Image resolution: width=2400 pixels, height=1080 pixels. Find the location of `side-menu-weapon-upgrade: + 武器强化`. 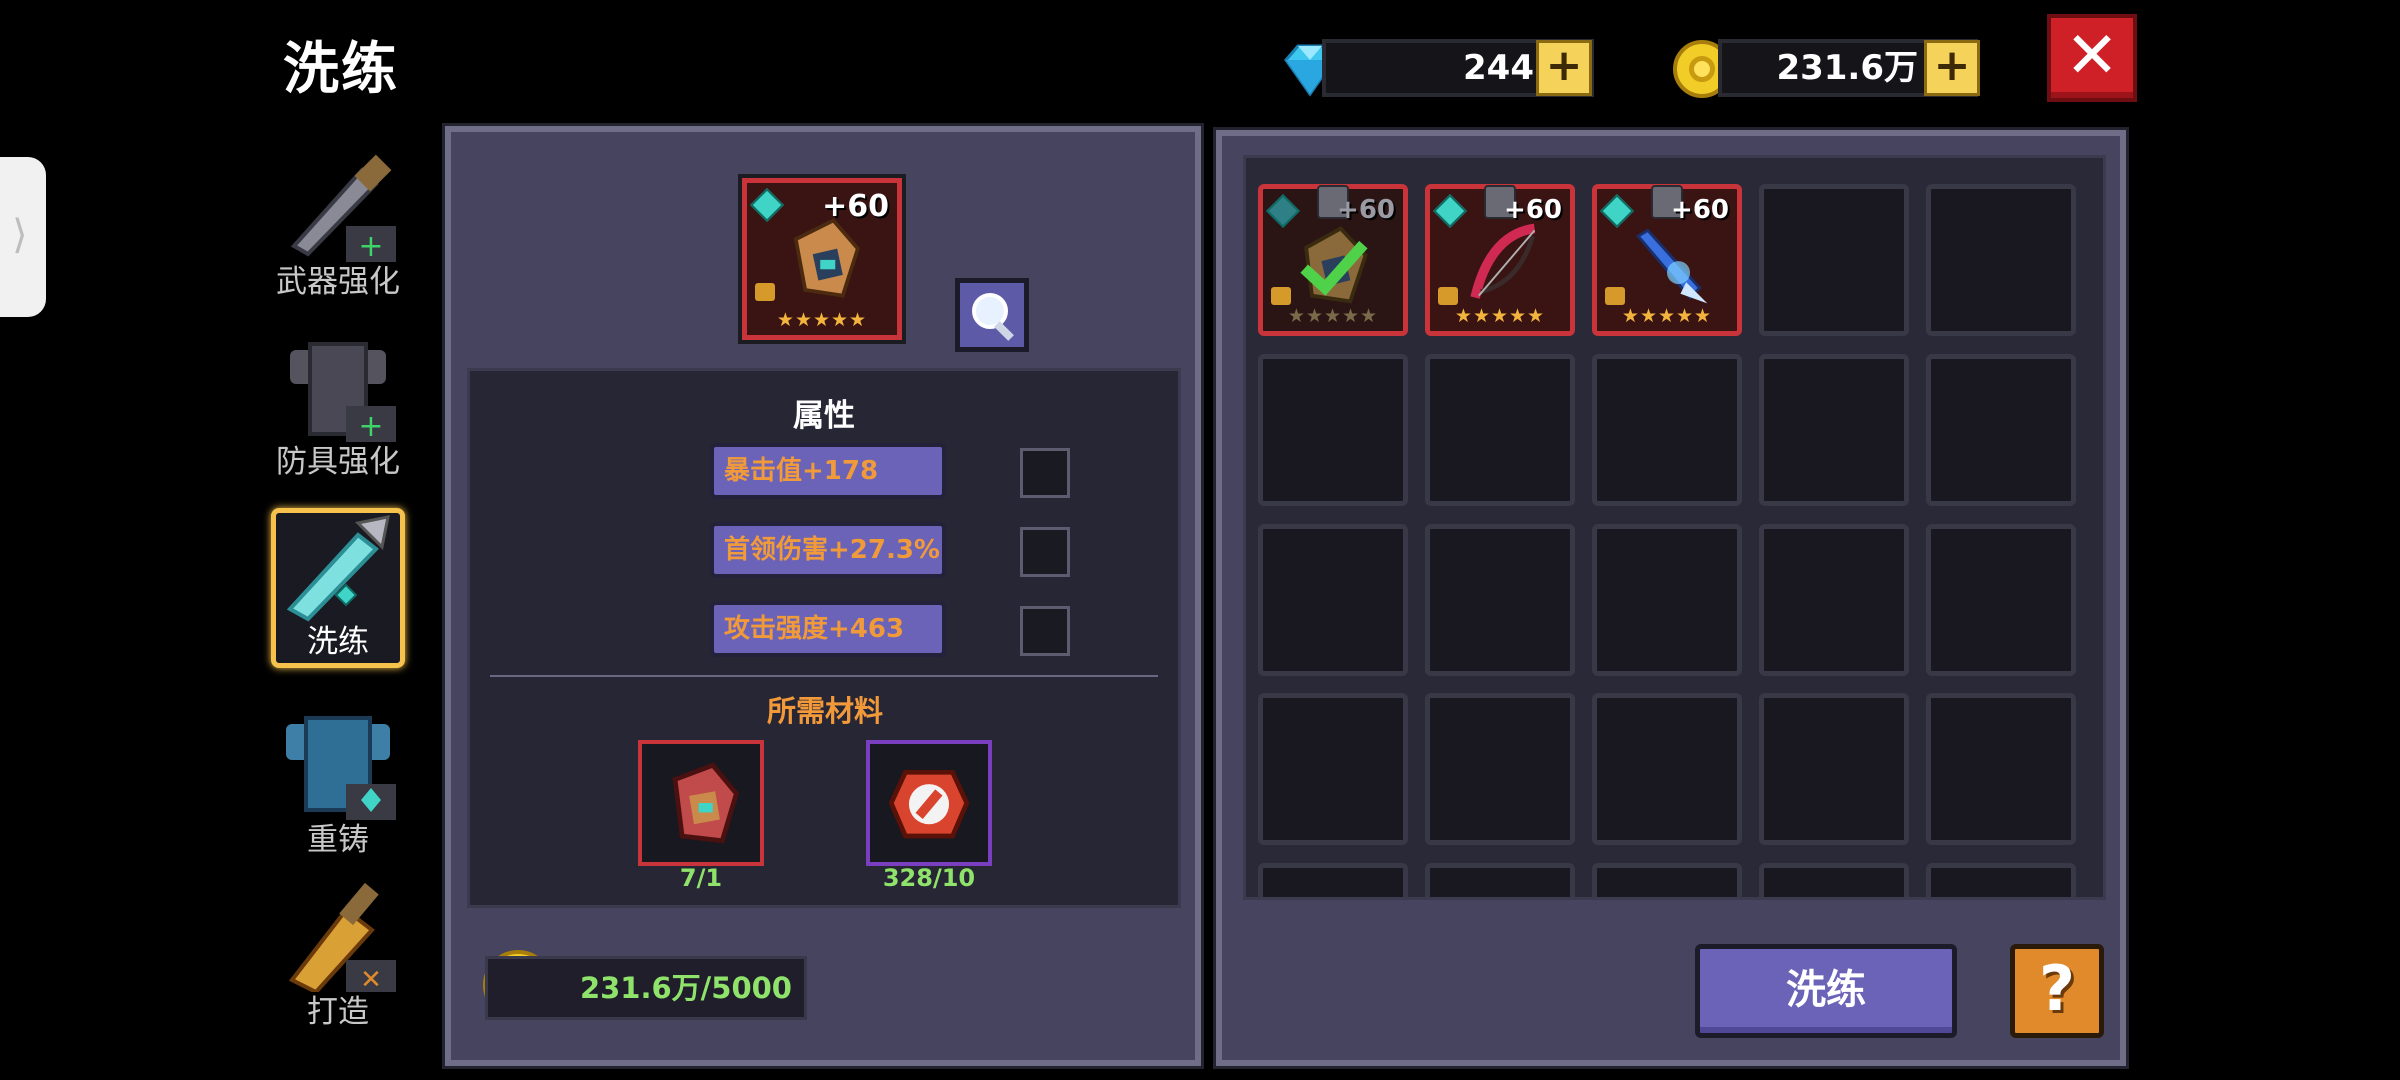

side-menu-weapon-upgrade: + 武器强化 is located at coordinates (338, 225).